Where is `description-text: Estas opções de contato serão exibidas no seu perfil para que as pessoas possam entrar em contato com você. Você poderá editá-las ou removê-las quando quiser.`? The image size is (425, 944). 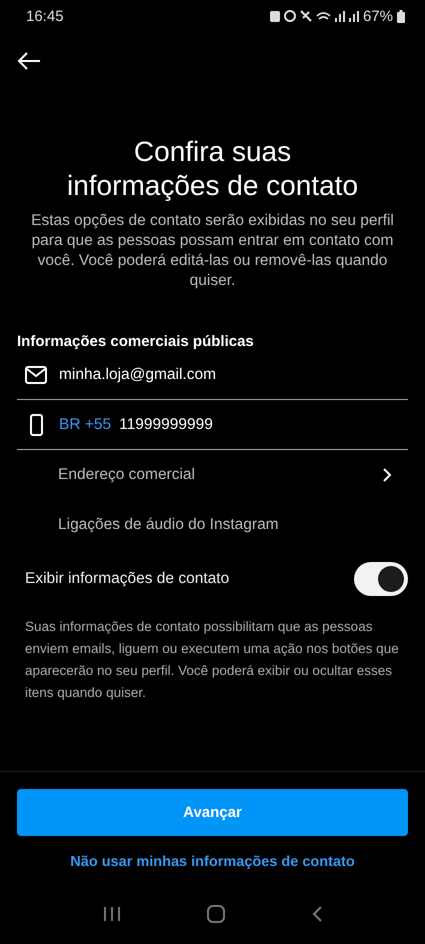
description-text: Estas opções de contato serão exibidas no seu perfil para que as pessoas possam entrar em contato com você. Você poderá editá-las ou removê-las quando quiser. is located at coordinates (212, 251).